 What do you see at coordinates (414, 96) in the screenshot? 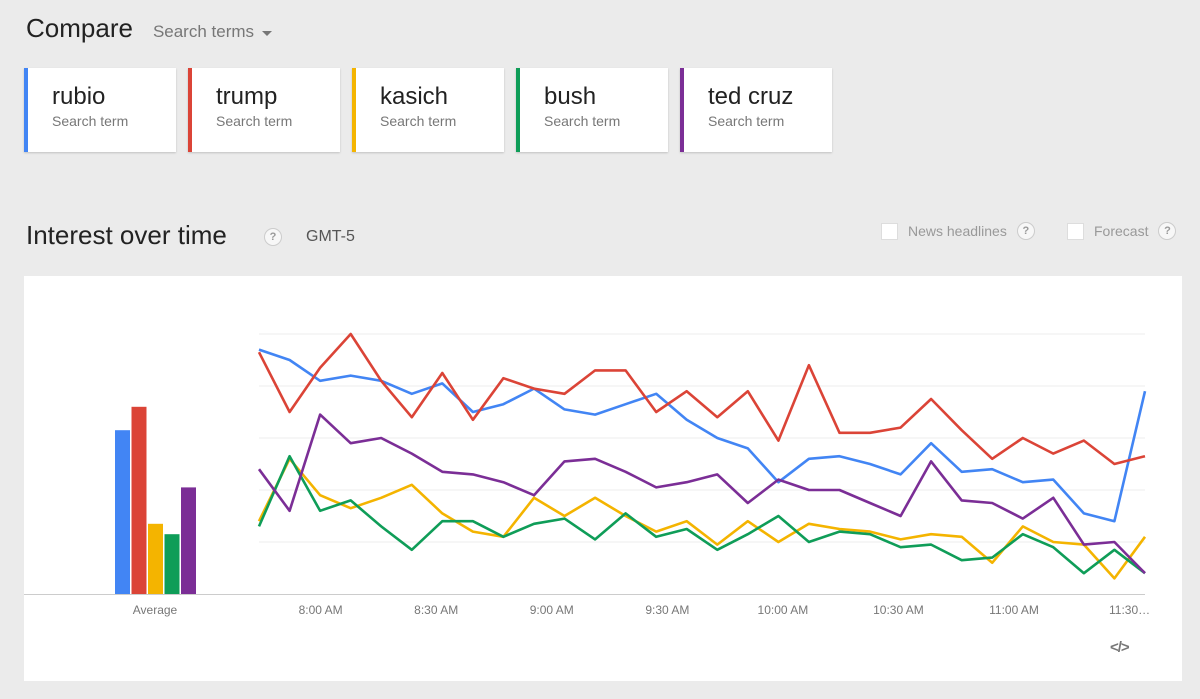
I see `term-name: kasich` at bounding box center [414, 96].